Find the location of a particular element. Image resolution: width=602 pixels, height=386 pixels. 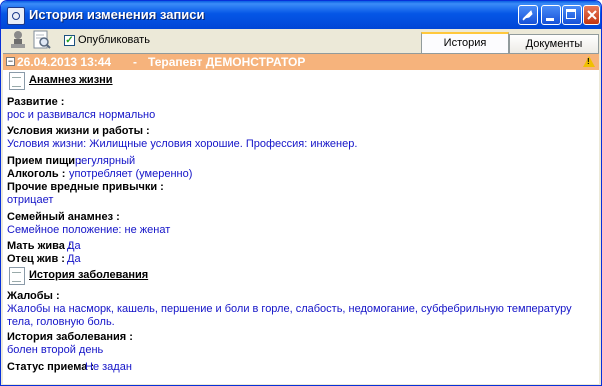

record-document: Терапевт ДЕМОНСТРАТОР is located at coordinates (227, 62).